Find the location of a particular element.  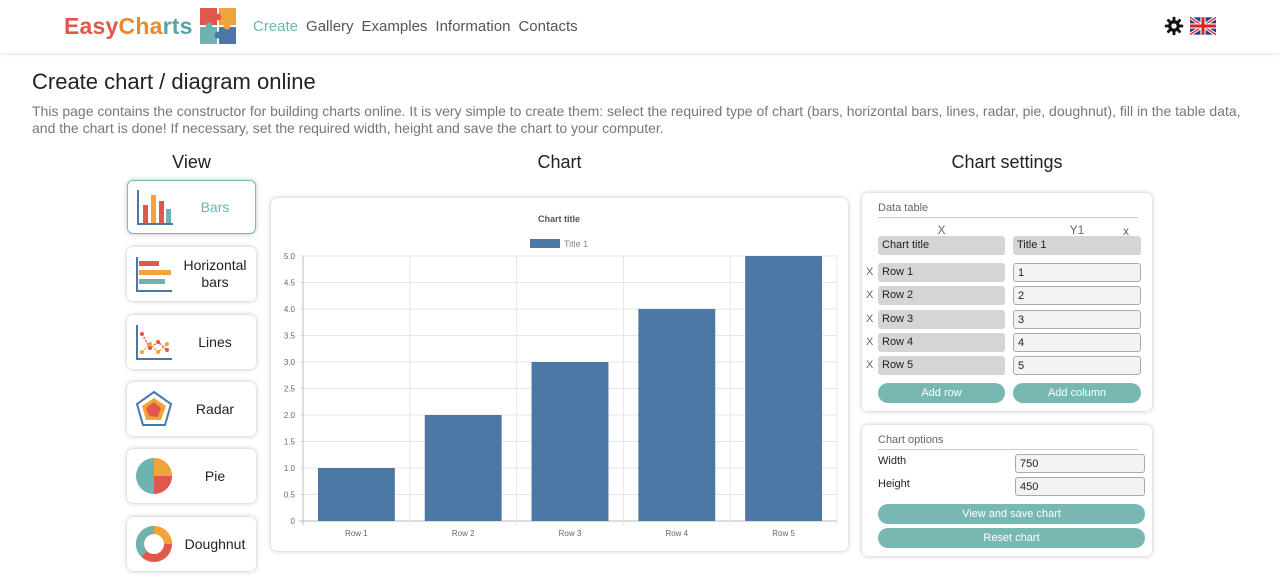

y-tick-label: 3.5 is located at coordinates (290, 336).